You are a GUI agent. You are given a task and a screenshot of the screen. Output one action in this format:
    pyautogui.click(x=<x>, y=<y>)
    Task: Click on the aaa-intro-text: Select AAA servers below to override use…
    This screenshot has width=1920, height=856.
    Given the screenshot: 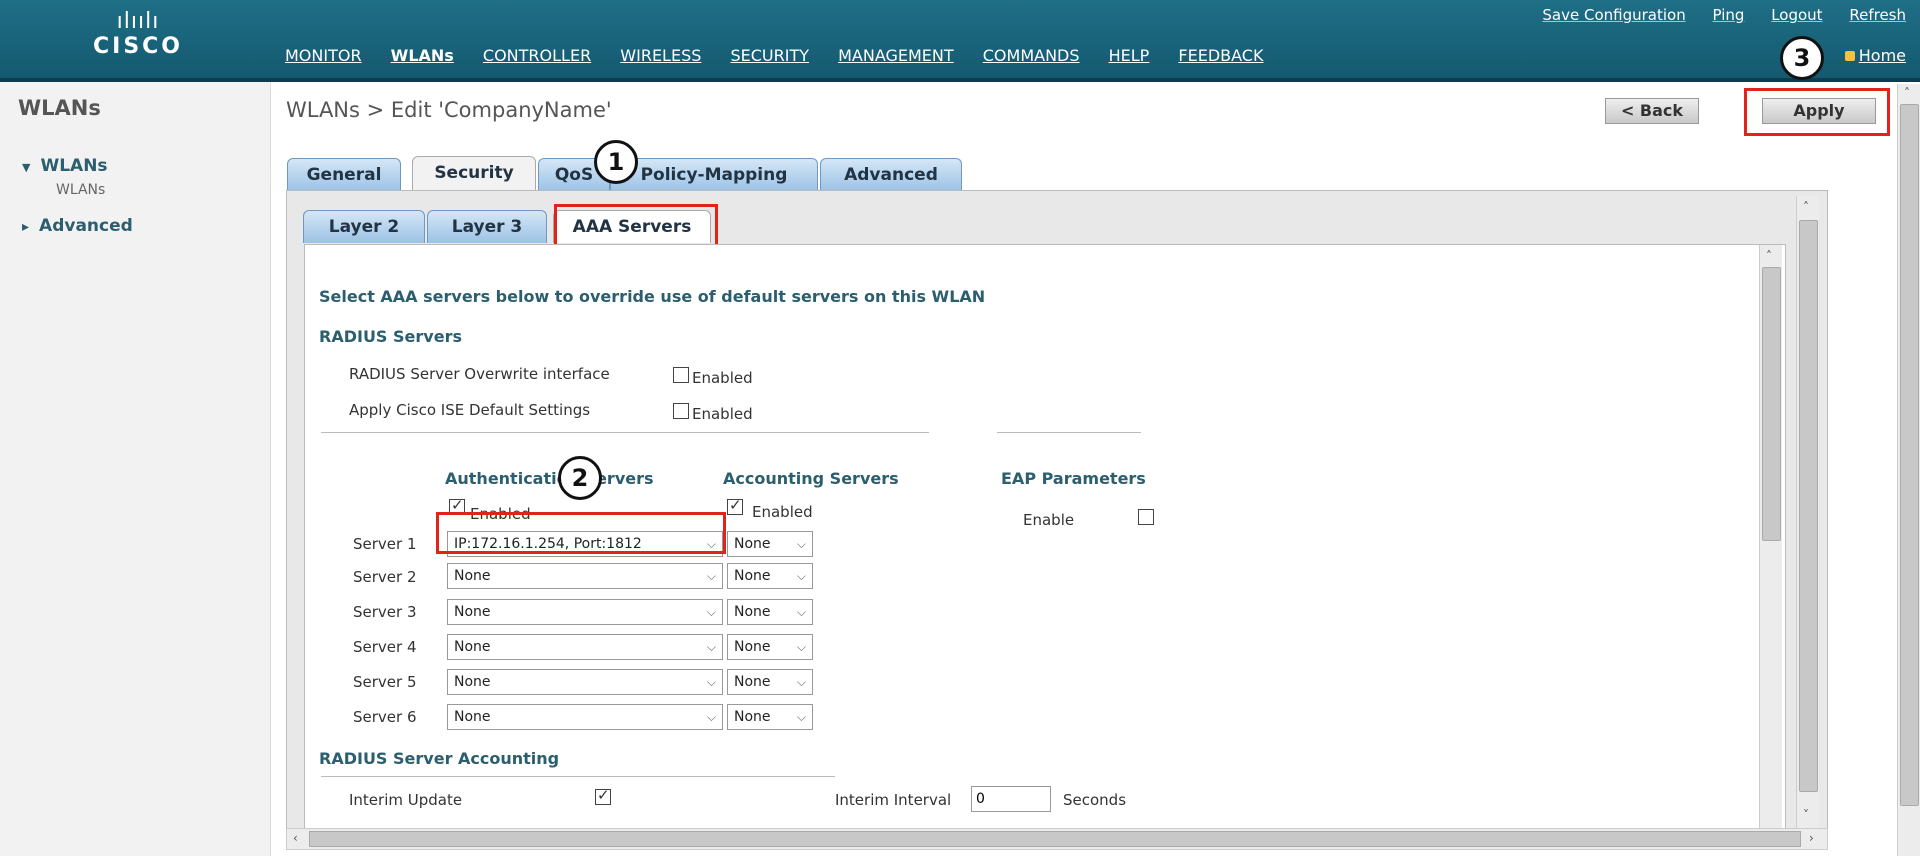 What is the action you would take?
    pyautogui.click(x=652, y=296)
    